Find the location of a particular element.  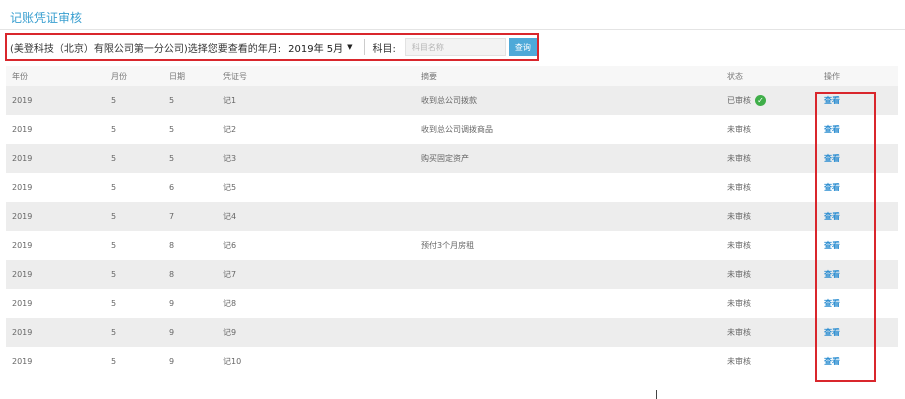

cell-day: 6 is located at coordinates (172, 187).